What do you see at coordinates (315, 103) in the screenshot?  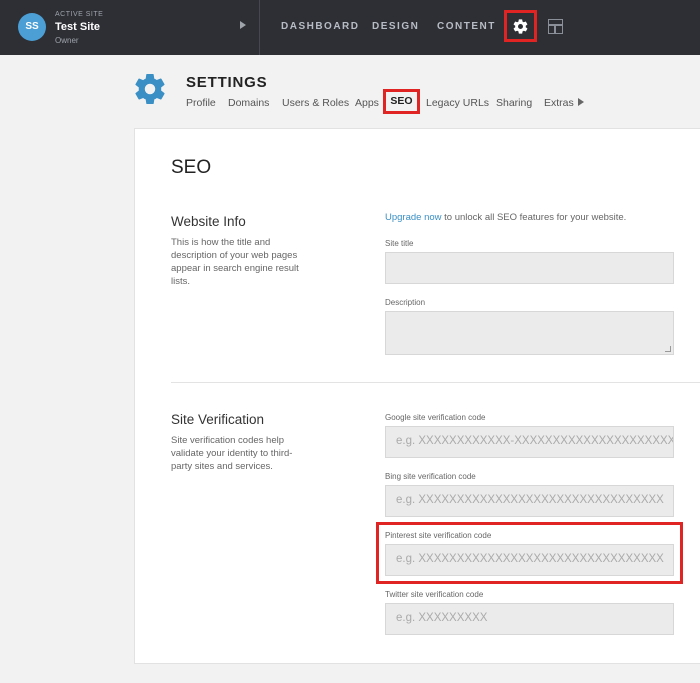 I see `tab-users-roles: Users & Roles` at bounding box center [315, 103].